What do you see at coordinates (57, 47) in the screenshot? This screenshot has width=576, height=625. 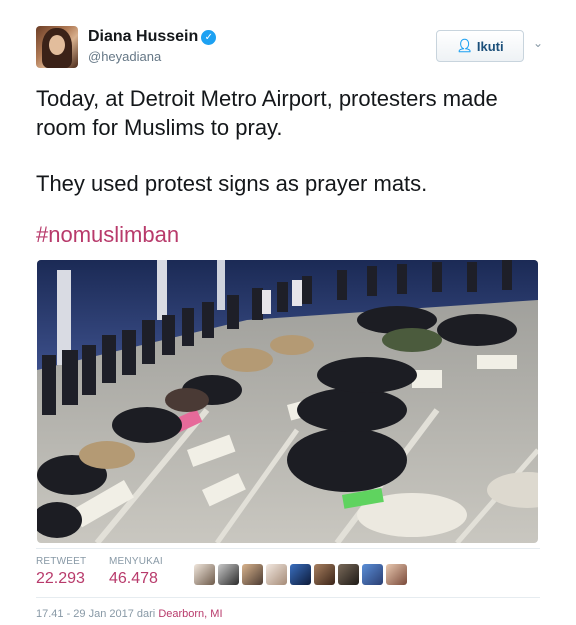 I see `avatar` at bounding box center [57, 47].